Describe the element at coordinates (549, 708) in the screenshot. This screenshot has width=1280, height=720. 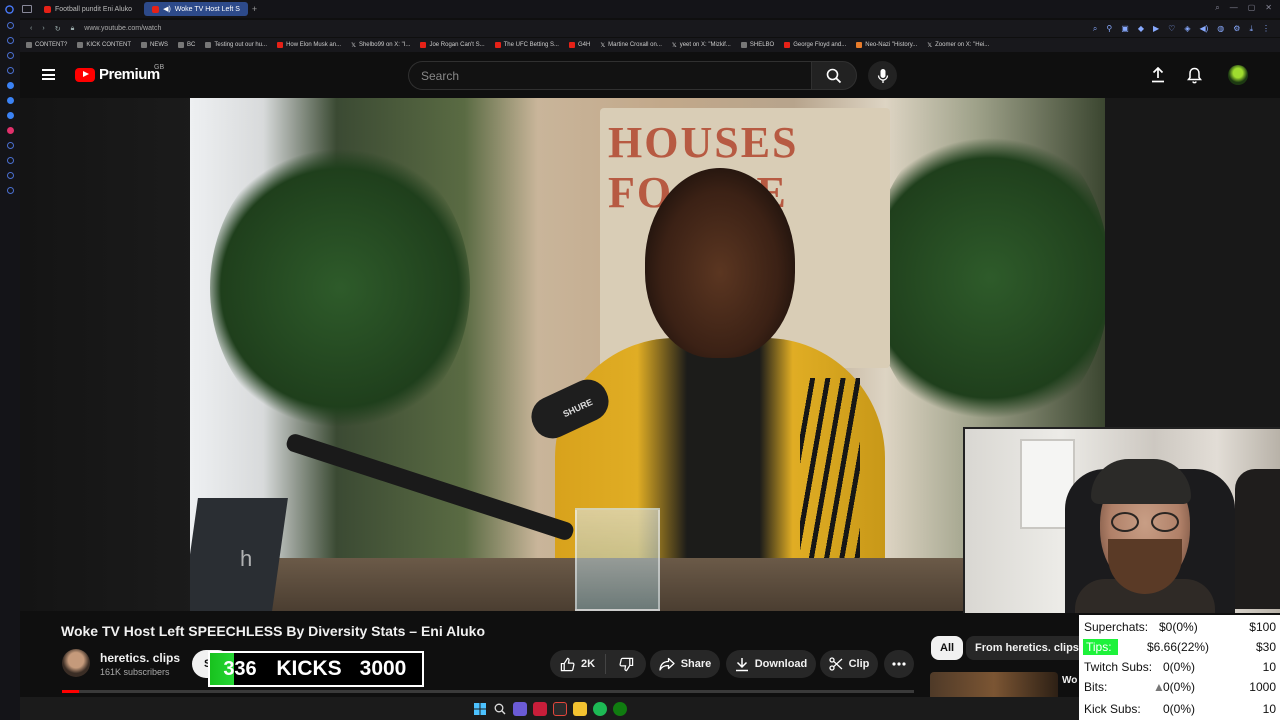
I see `windows-taskbar` at that location.